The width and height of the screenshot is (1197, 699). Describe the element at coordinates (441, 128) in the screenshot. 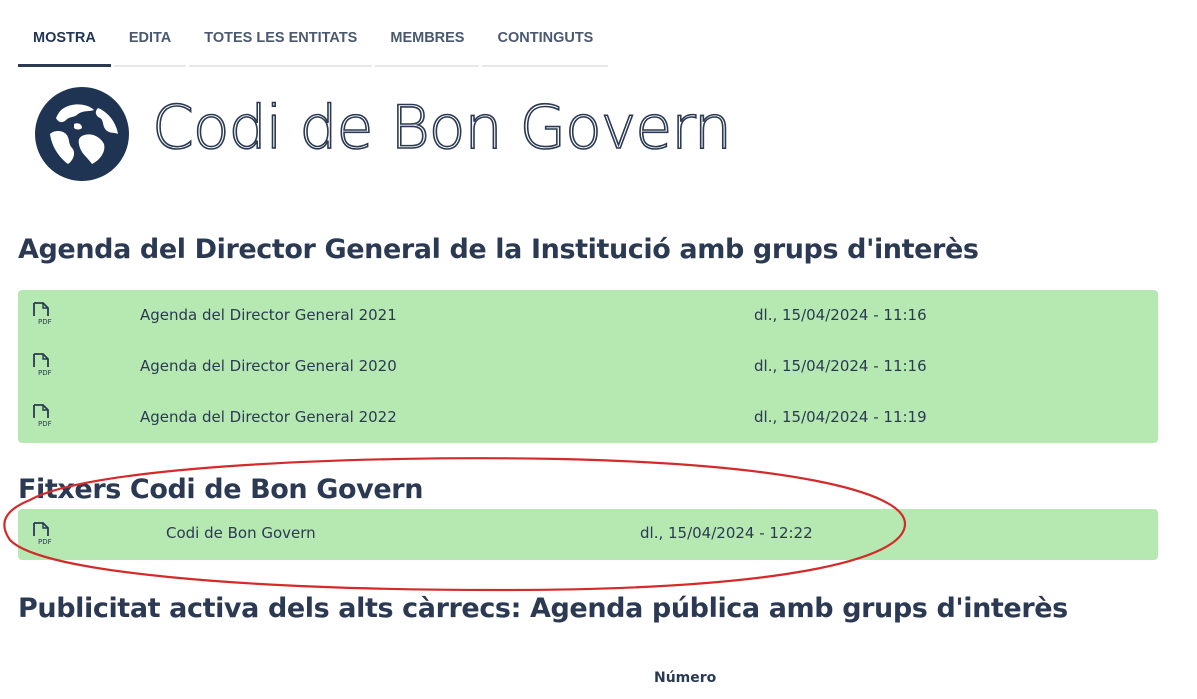

I see `site-title: Codi de Bon Govern` at that location.